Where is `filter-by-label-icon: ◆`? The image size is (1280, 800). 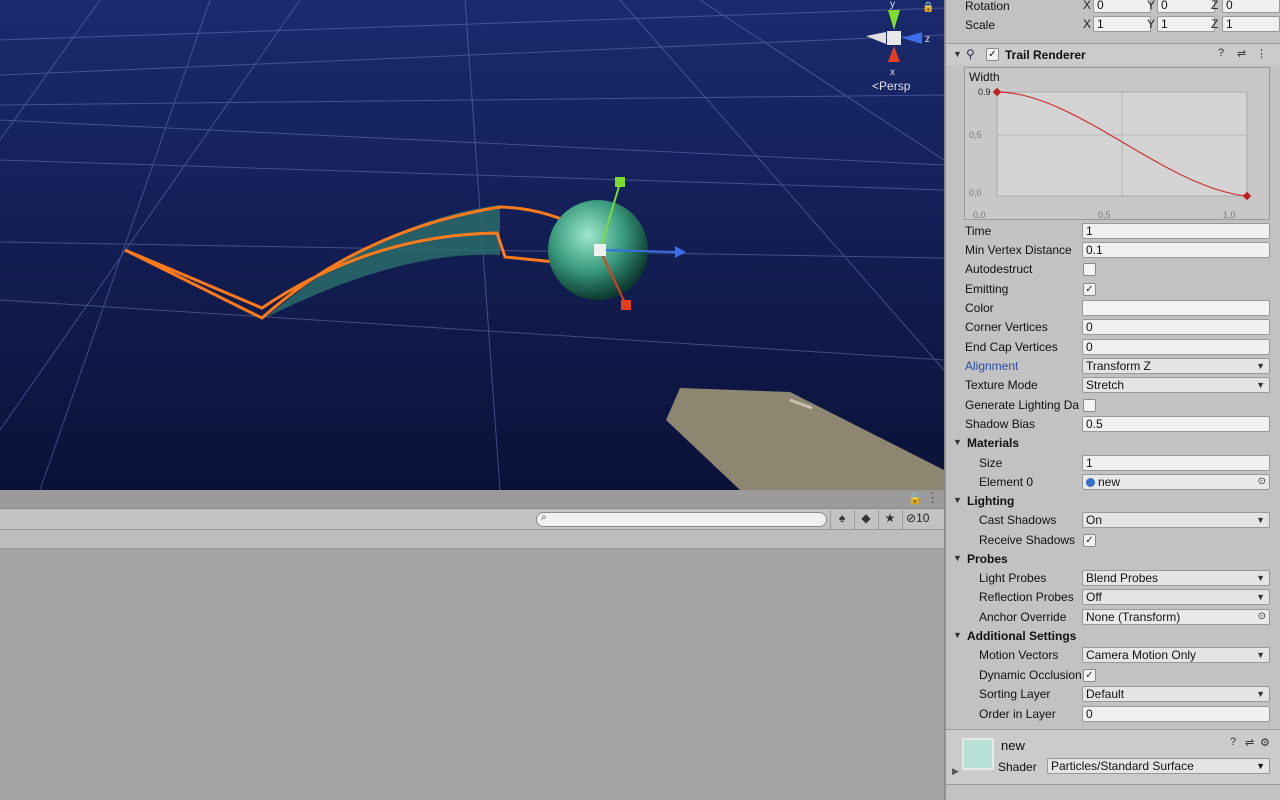 filter-by-label-icon: ◆ is located at coordinates (866, 519).